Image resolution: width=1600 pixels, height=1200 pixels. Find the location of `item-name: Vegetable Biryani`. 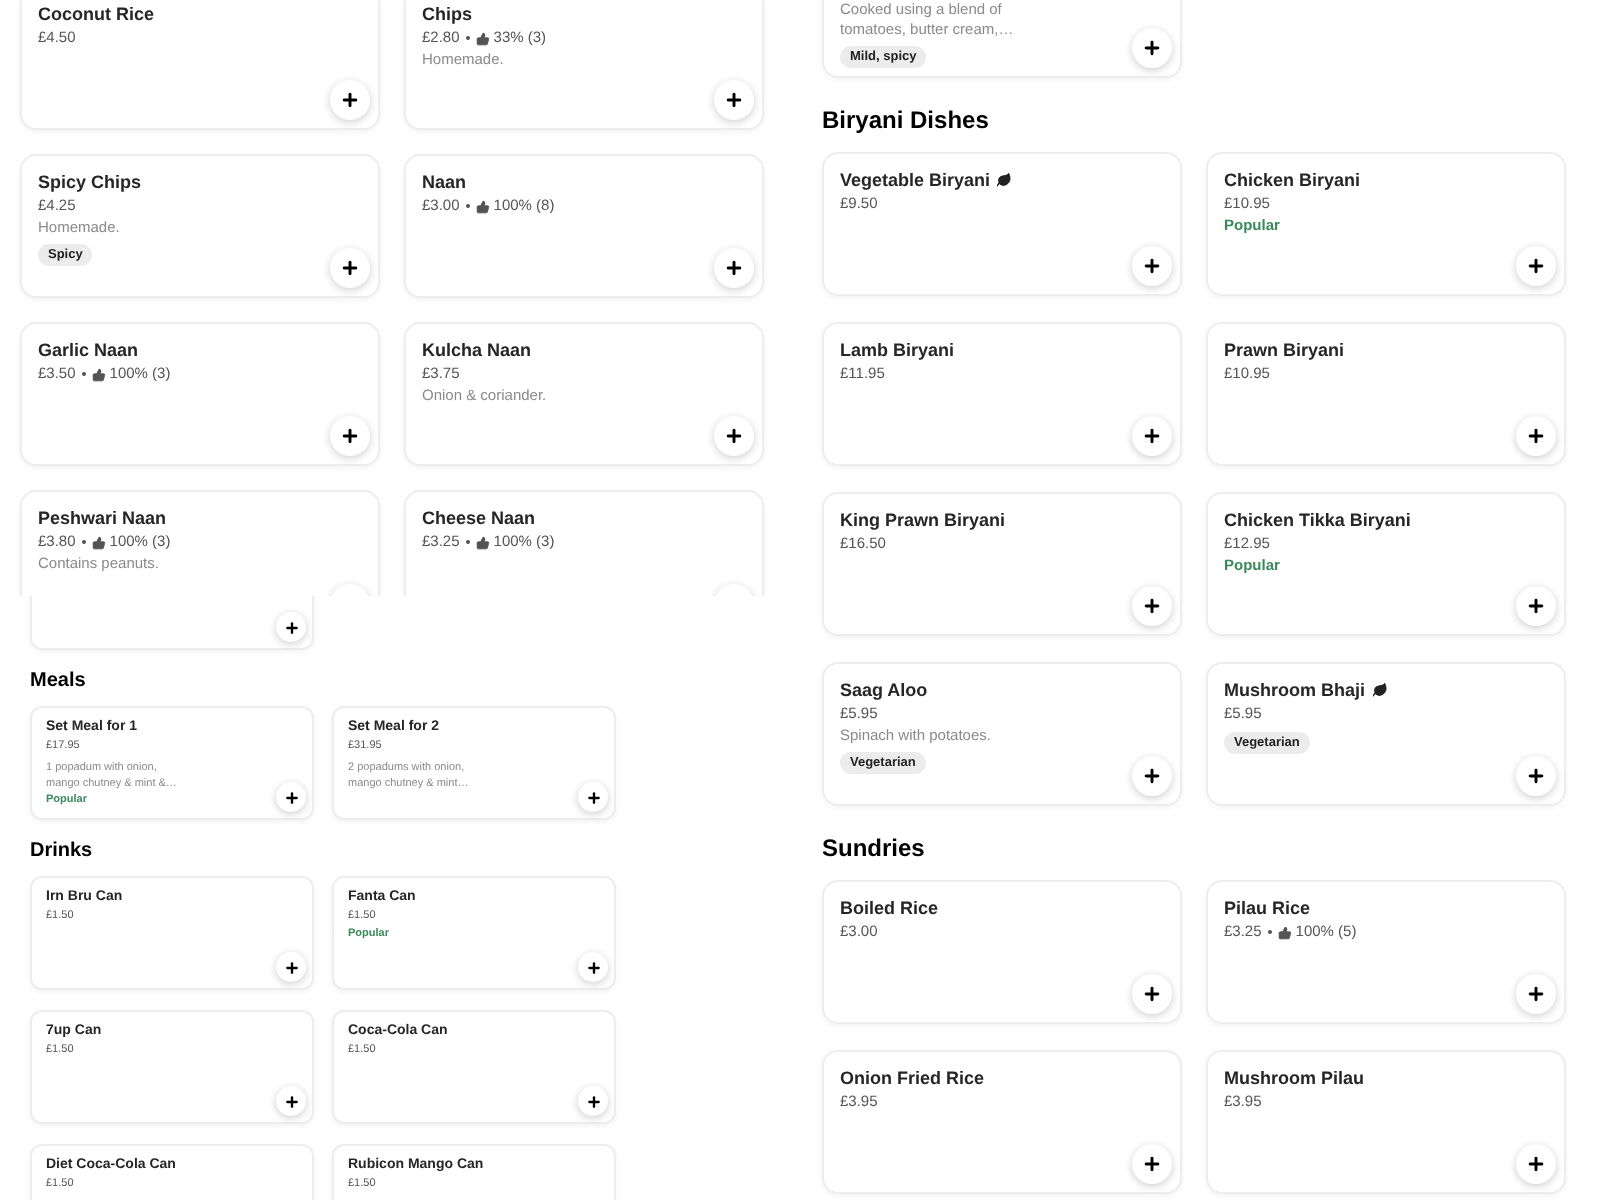

item-name: Vegetable Biryani is located at coordinates (915, 180).